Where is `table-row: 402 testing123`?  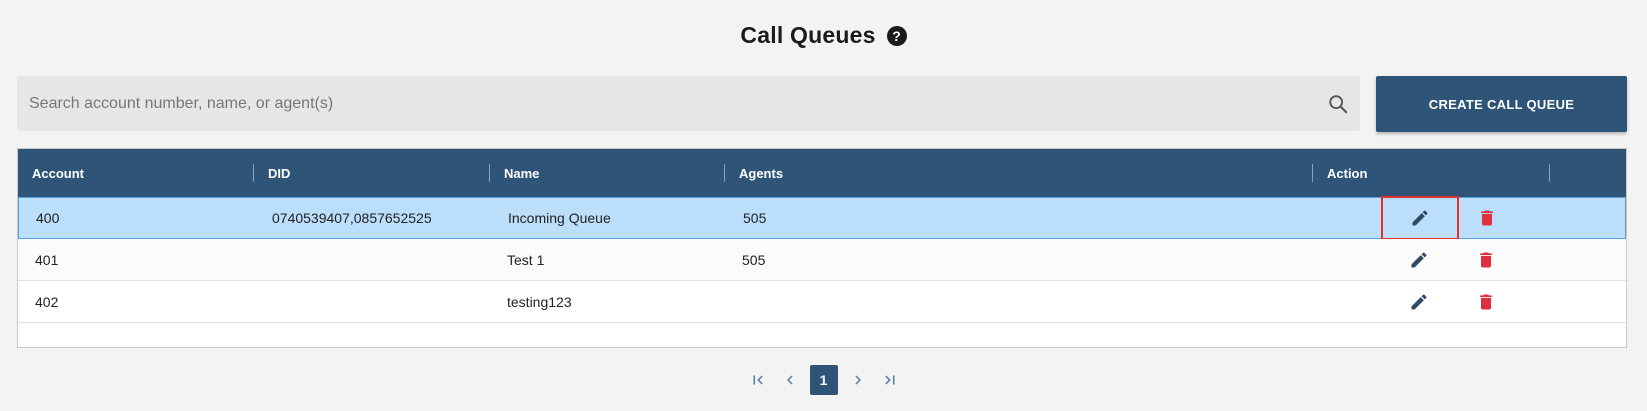
table-row: 402 testing123 is located at coordinates (822, 302).